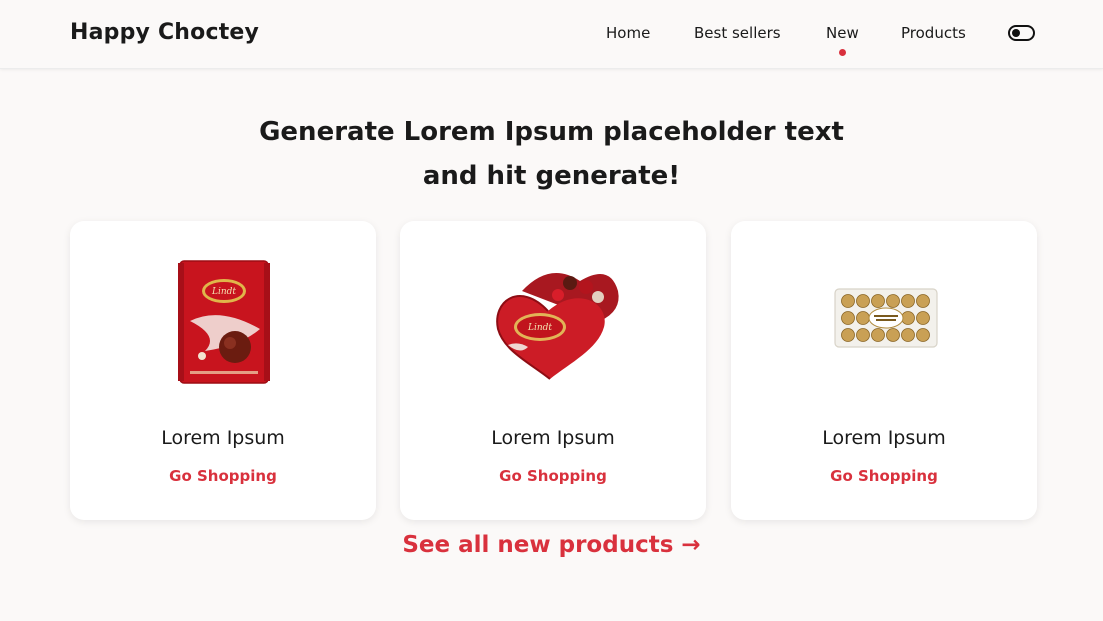 The width and height of the screenshot is (1103, 621). Describe the element at coordinates (843, 52) in the screenshot. I see `active-indicator-dot` at that location.